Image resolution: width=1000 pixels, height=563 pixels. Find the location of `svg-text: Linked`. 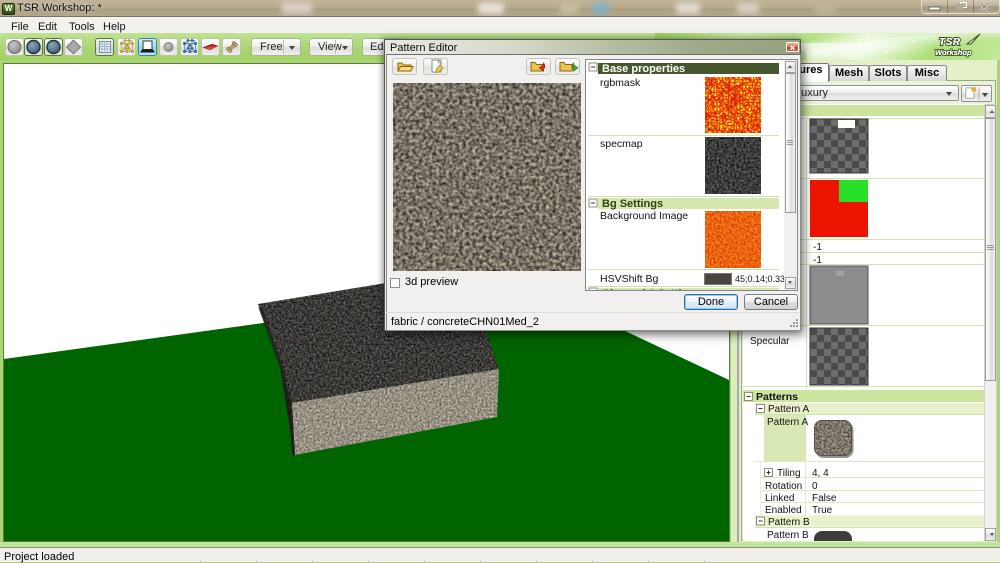

svg-text: Linked is located at coordinates (779, 498).